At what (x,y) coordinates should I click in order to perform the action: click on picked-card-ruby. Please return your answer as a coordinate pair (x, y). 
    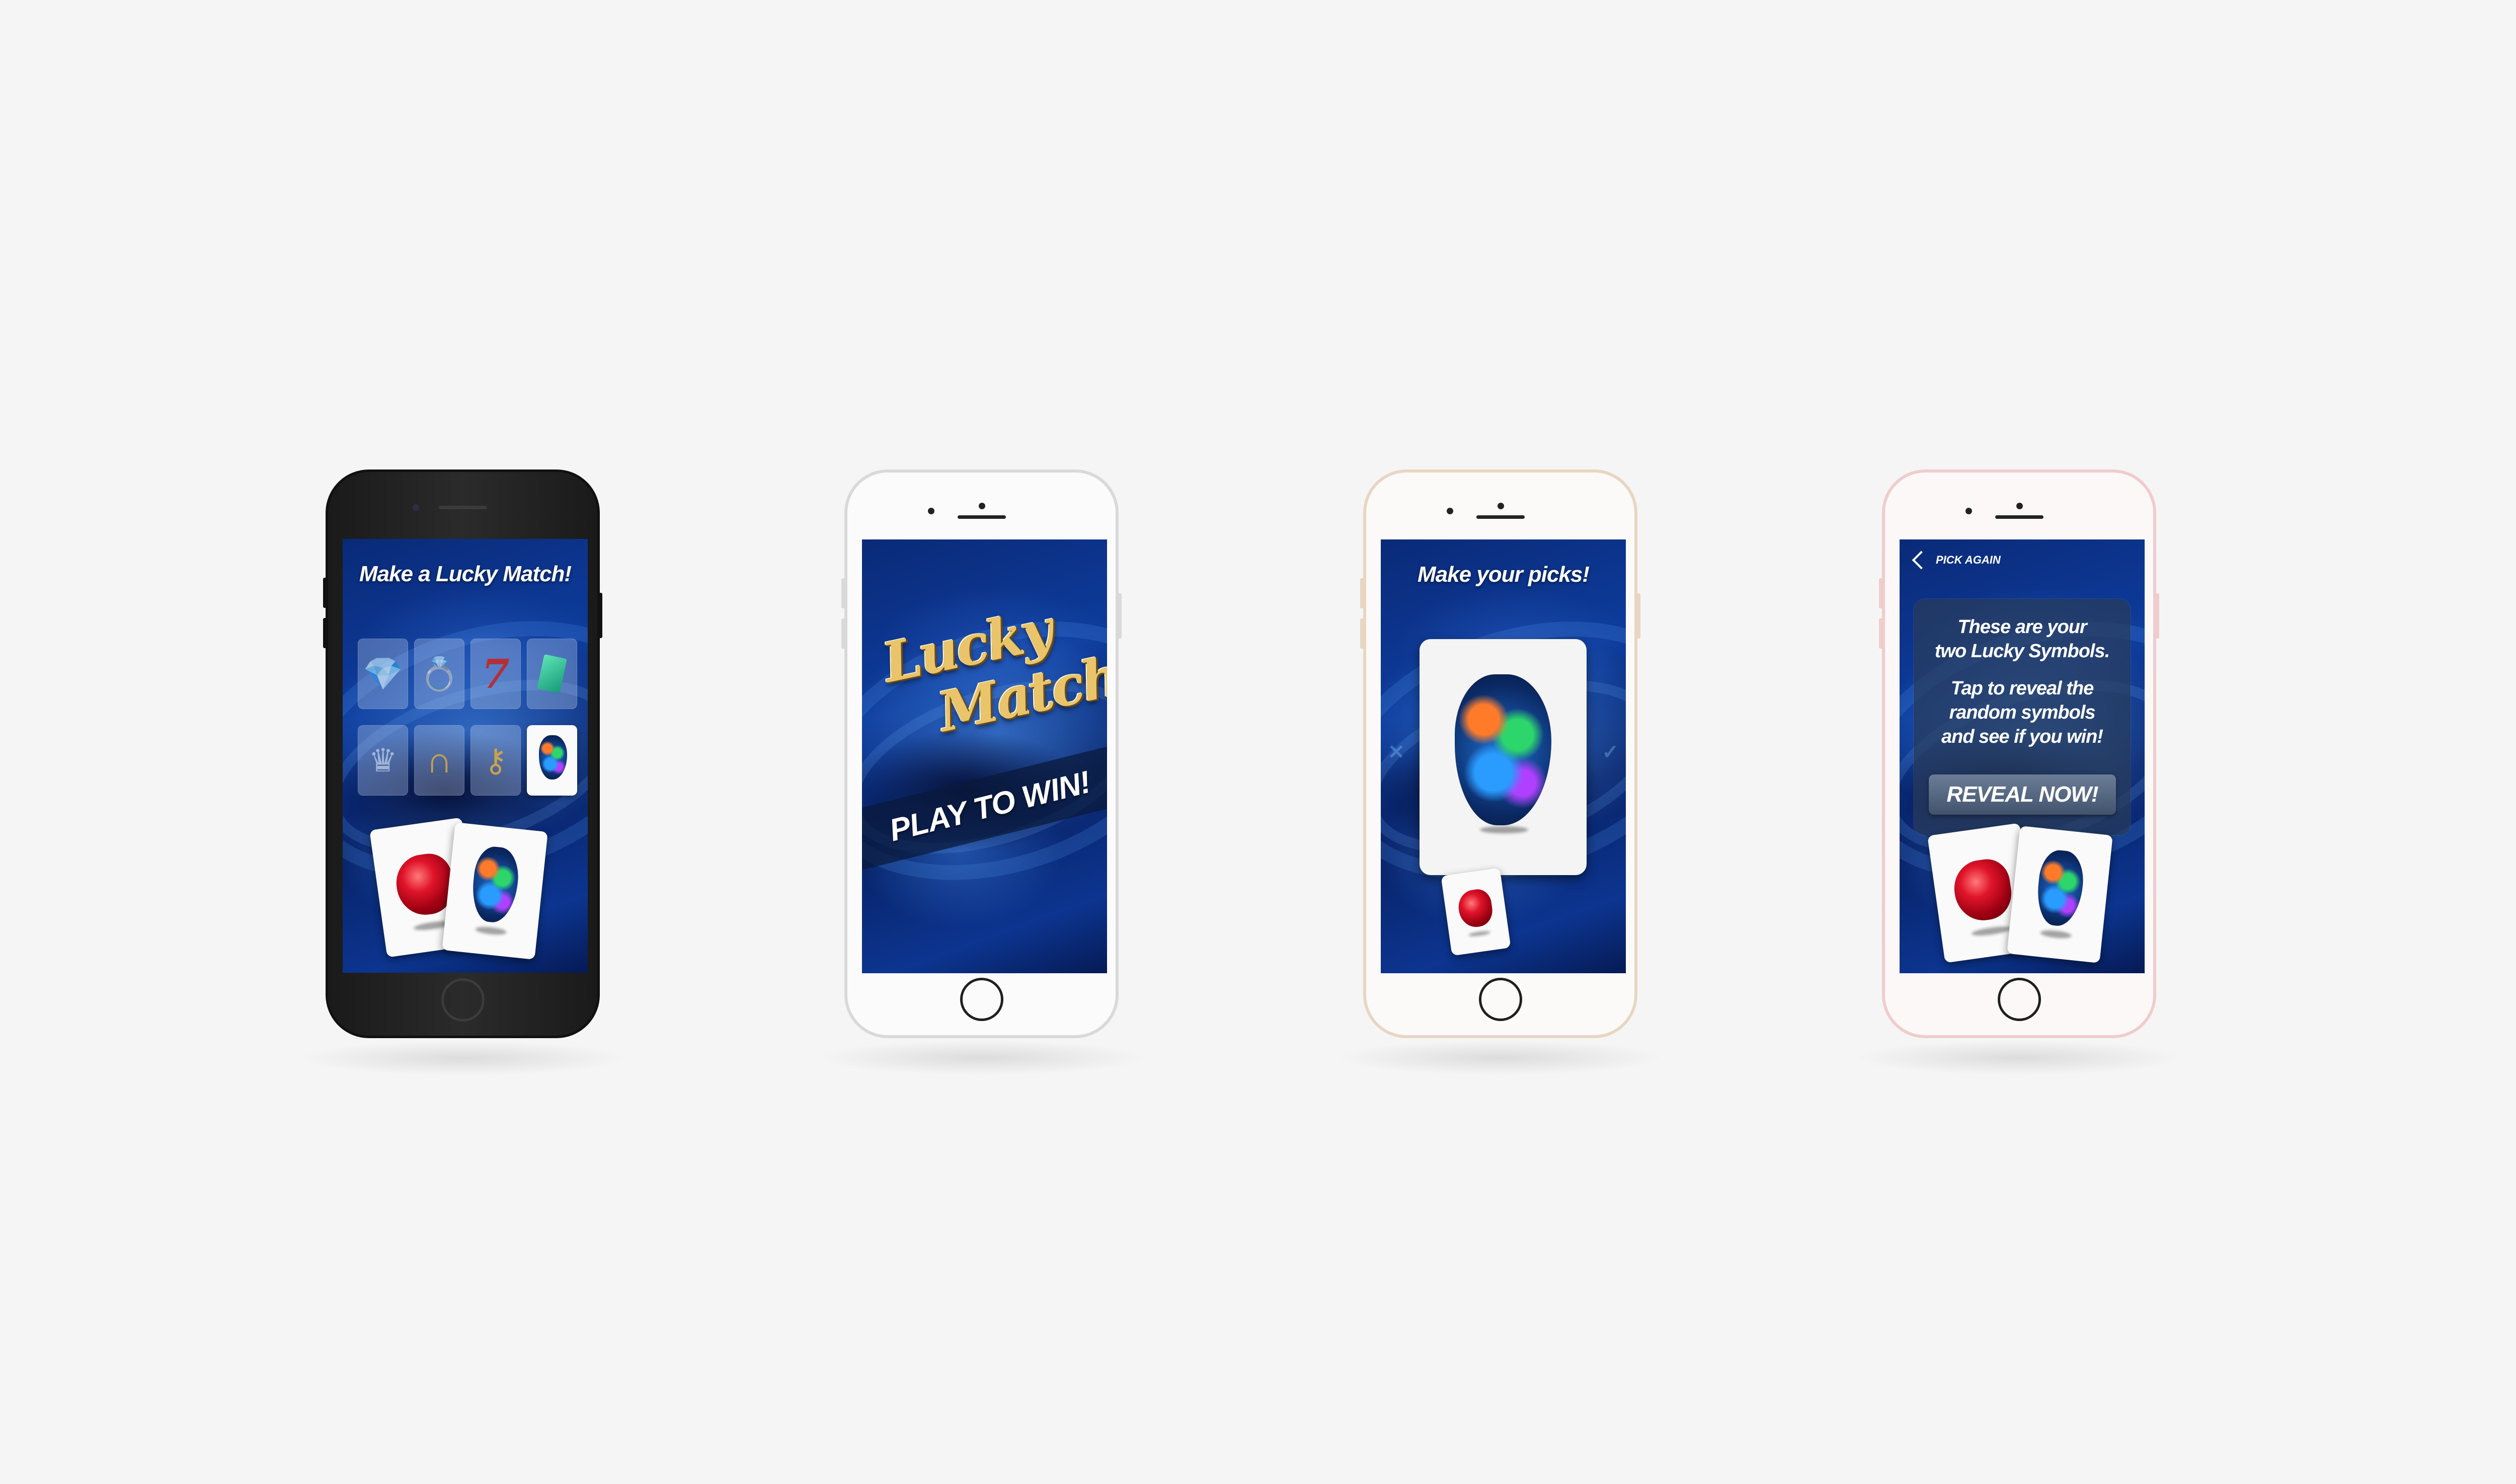
    Looking at the image, I should click on (1476, 912).